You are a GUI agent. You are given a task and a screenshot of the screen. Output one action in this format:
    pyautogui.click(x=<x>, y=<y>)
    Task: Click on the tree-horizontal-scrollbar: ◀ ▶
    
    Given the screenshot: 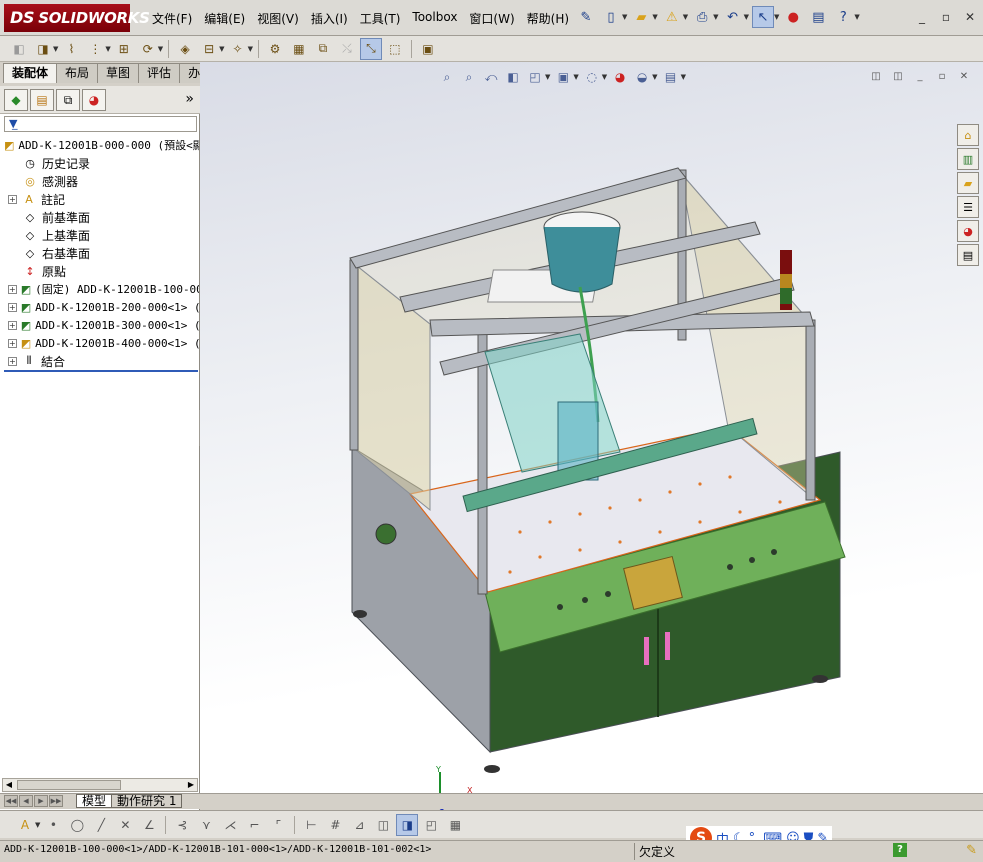 What is the action you would take?
    pyautogui.click(x=100, y=785)
    